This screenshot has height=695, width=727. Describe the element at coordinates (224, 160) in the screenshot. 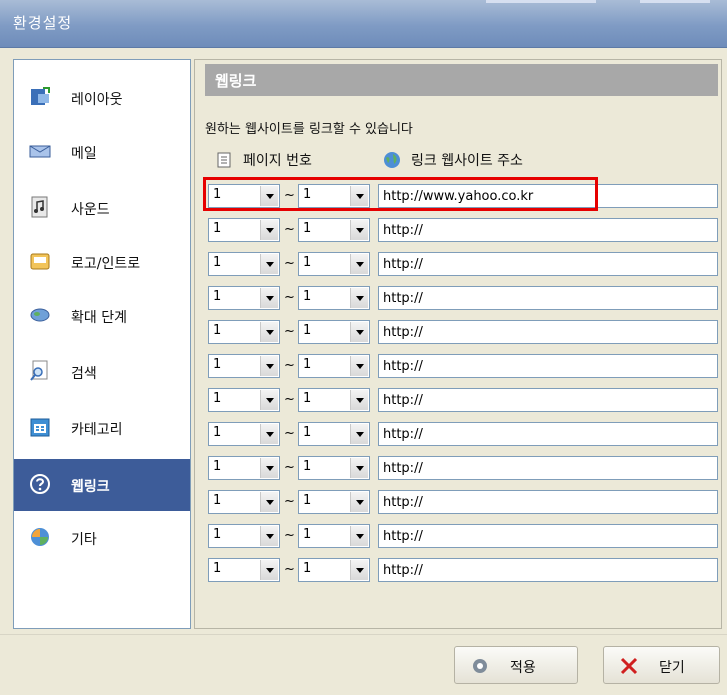

I see `page-icon` at that location.